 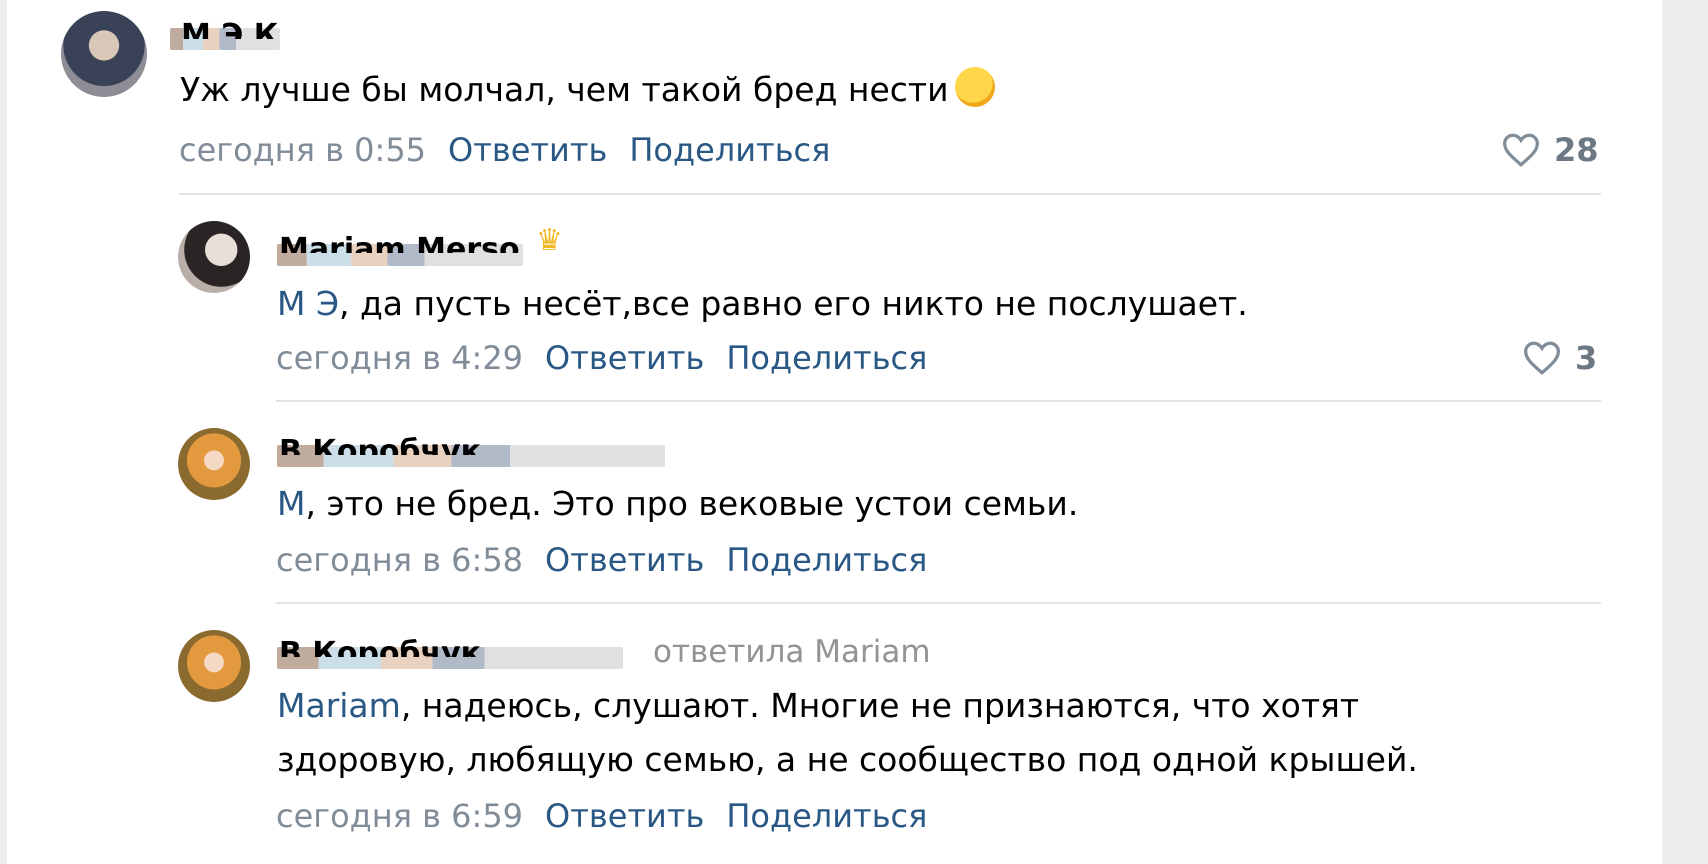 I want to click on comment-date: сегодня в 0:55, so click(x=302, y=150).